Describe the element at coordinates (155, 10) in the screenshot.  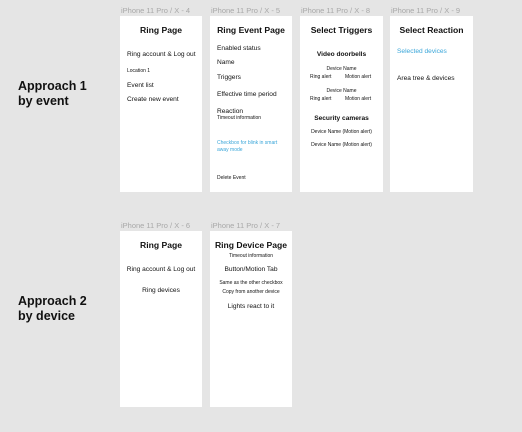
I see `frame-label-x4: iPhone 11 Pro / X - 4` at that location.